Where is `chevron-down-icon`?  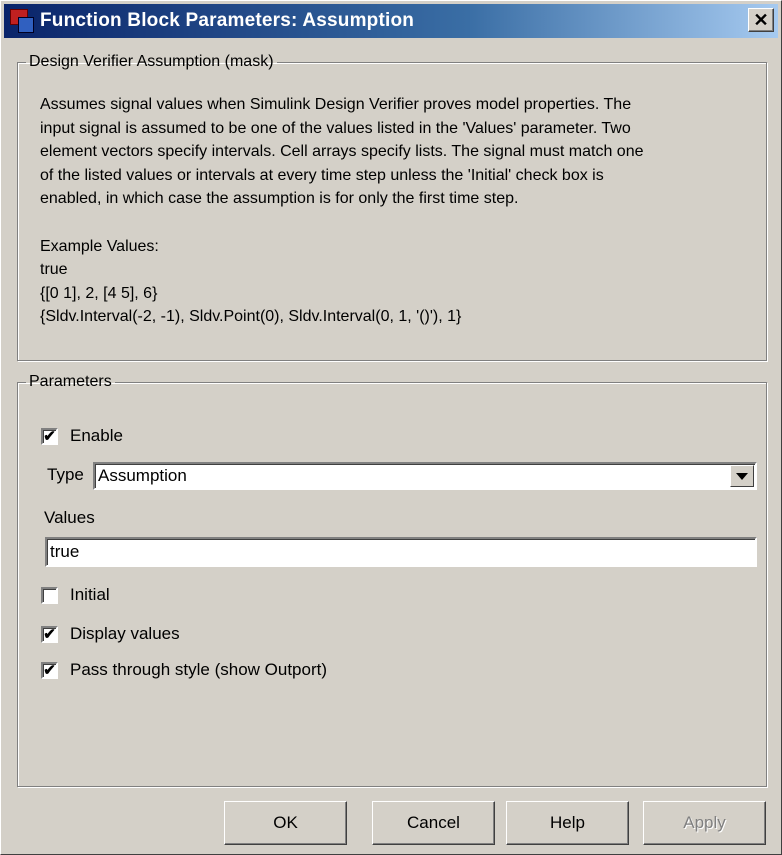 chevron-down-icon is located at coordinates (742, 476).